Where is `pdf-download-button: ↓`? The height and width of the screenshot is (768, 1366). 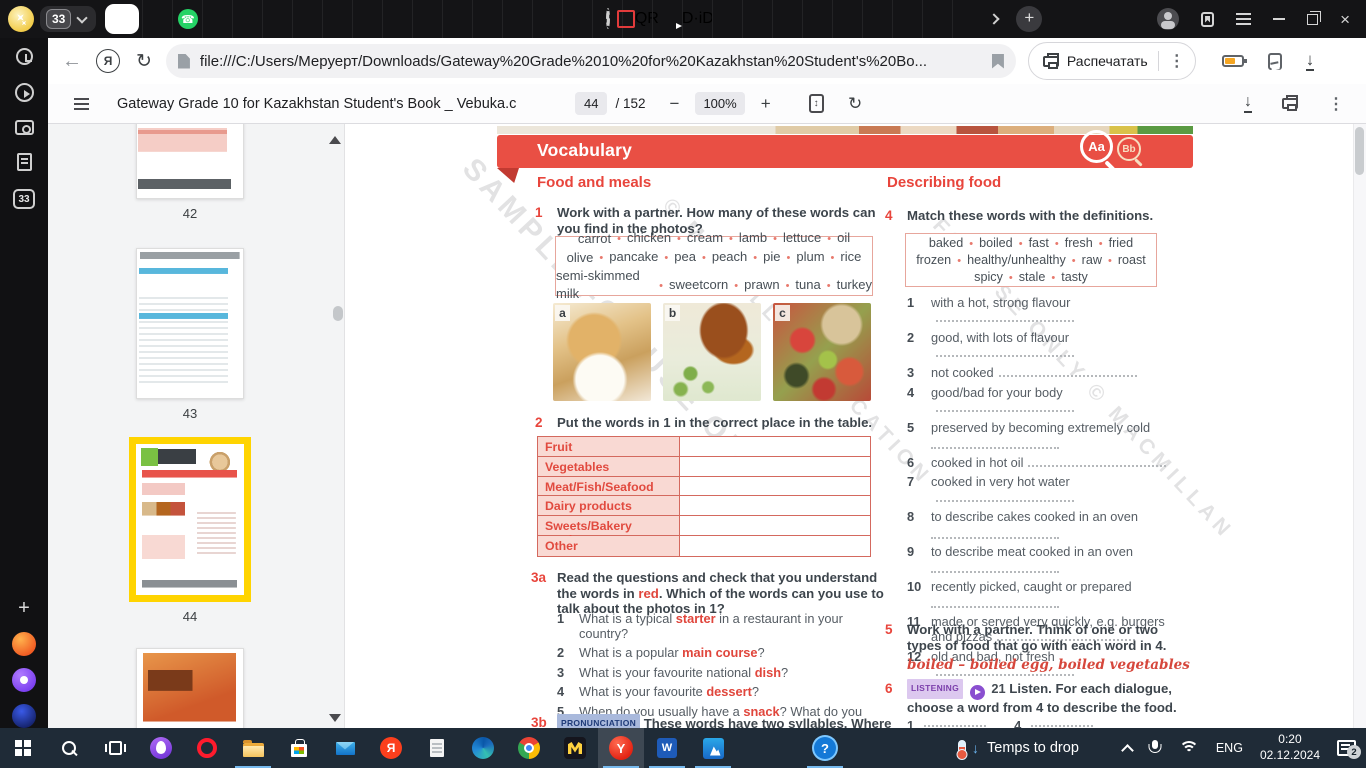 pdf-download-button: ↓ is located at coordinates (1248, 103).